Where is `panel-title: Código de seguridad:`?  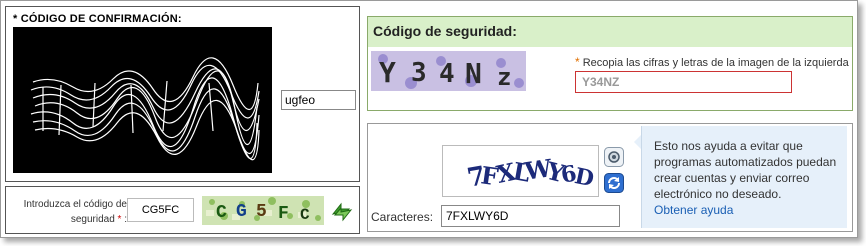
panel-title: Código de seguridad: is located at coordinates (445, 31).